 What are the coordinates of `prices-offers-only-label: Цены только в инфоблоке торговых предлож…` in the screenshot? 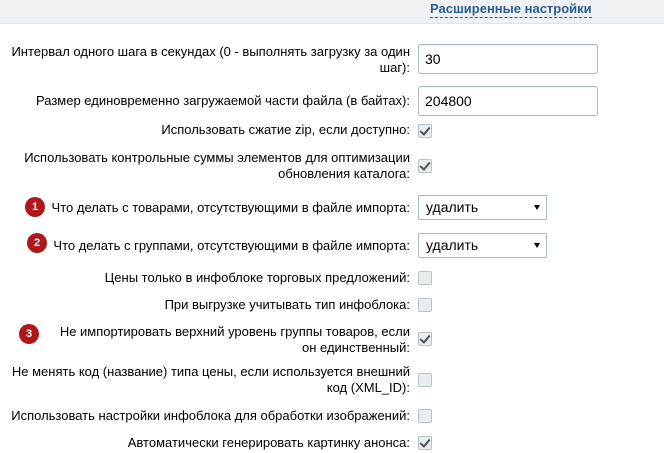 It's located at (257, 277).